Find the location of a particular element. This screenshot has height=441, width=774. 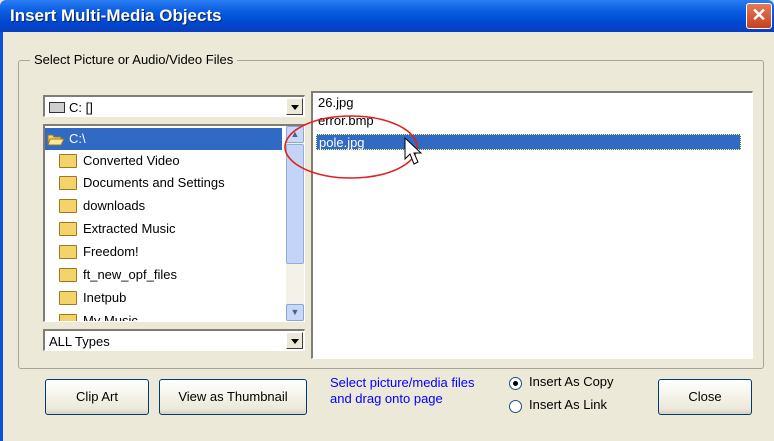

drive-value: C: [] is located at coordinates (81, 107).